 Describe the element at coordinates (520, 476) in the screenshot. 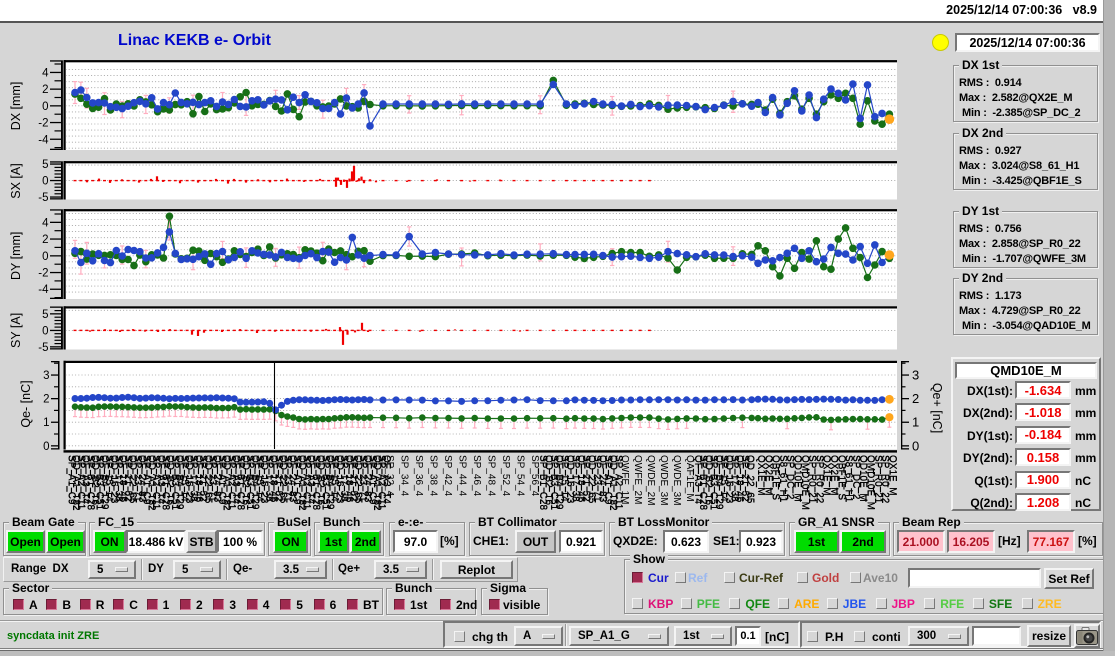

I see `svg-text: SP_54_4` at that location.